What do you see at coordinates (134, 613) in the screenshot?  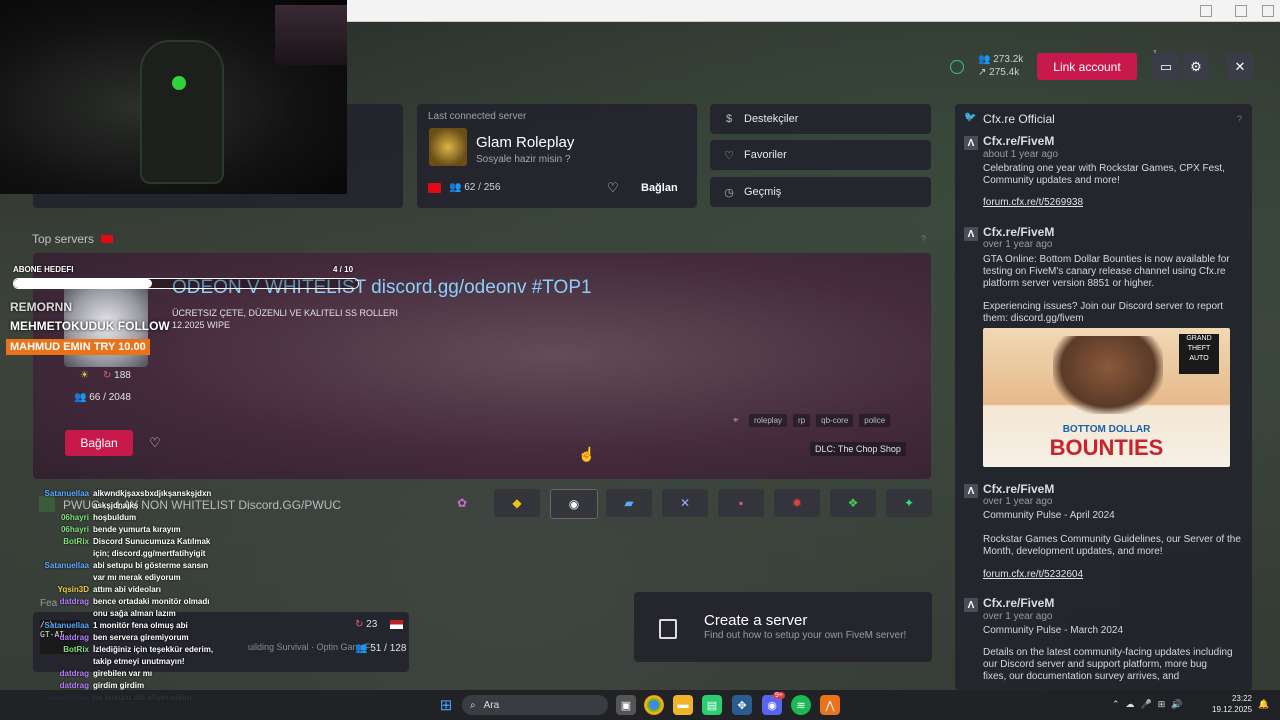 I see `chat-text: onu sağa alman lazım` at bounding box center [134, 613].